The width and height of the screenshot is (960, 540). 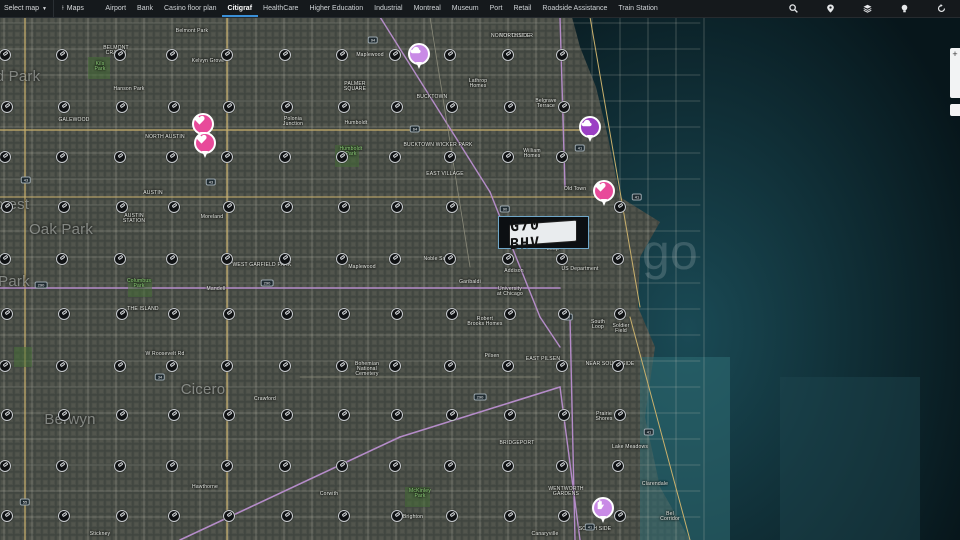 What do you see at coordinates (191, 8) in the screenshot?
I see `tab-casino-floor-plan: Casino floor plan` at bounding box center [191, 8].